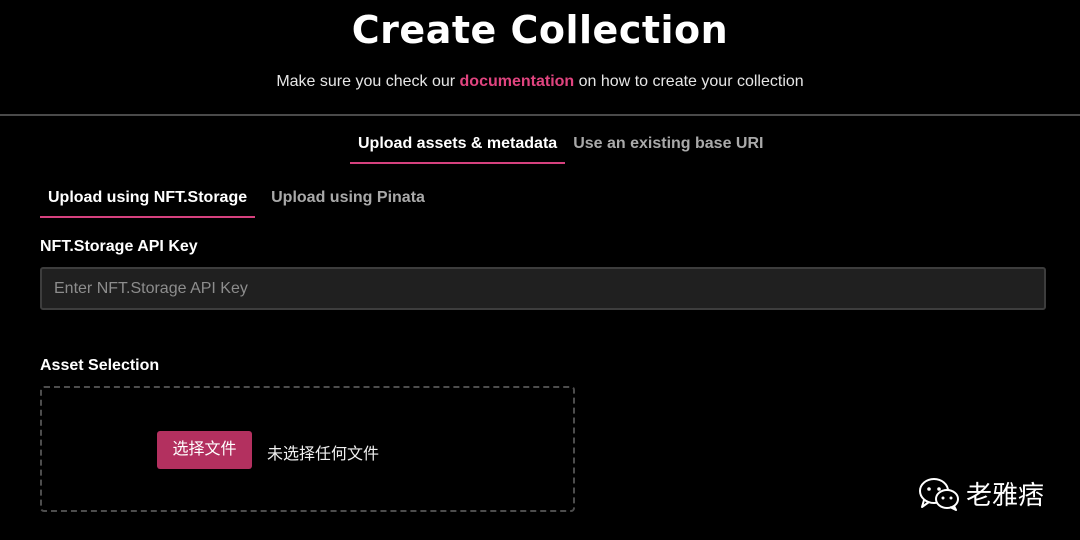 The image size is (1080, 540). I want to click on no-file-selected-text: 未选择任何文件, so click(323, 454).